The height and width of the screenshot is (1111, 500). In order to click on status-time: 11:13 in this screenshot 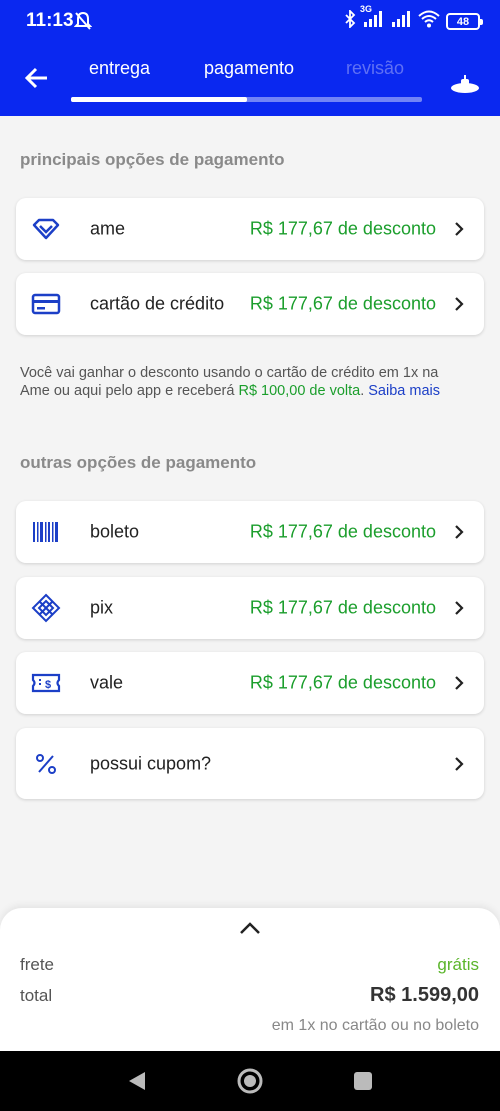, I will do `click(50, 20)`.